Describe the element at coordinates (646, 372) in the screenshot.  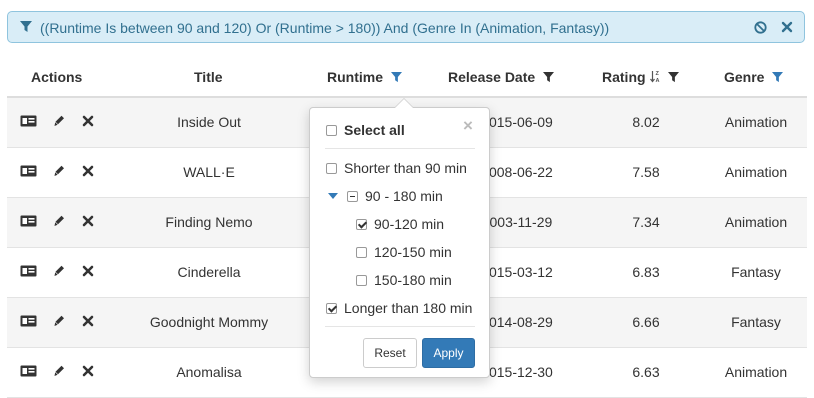
I see `cell-rating: 6.63` at that location.